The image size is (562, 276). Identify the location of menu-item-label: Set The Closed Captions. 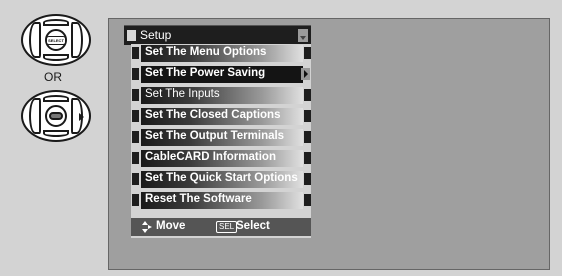
(213, 115).